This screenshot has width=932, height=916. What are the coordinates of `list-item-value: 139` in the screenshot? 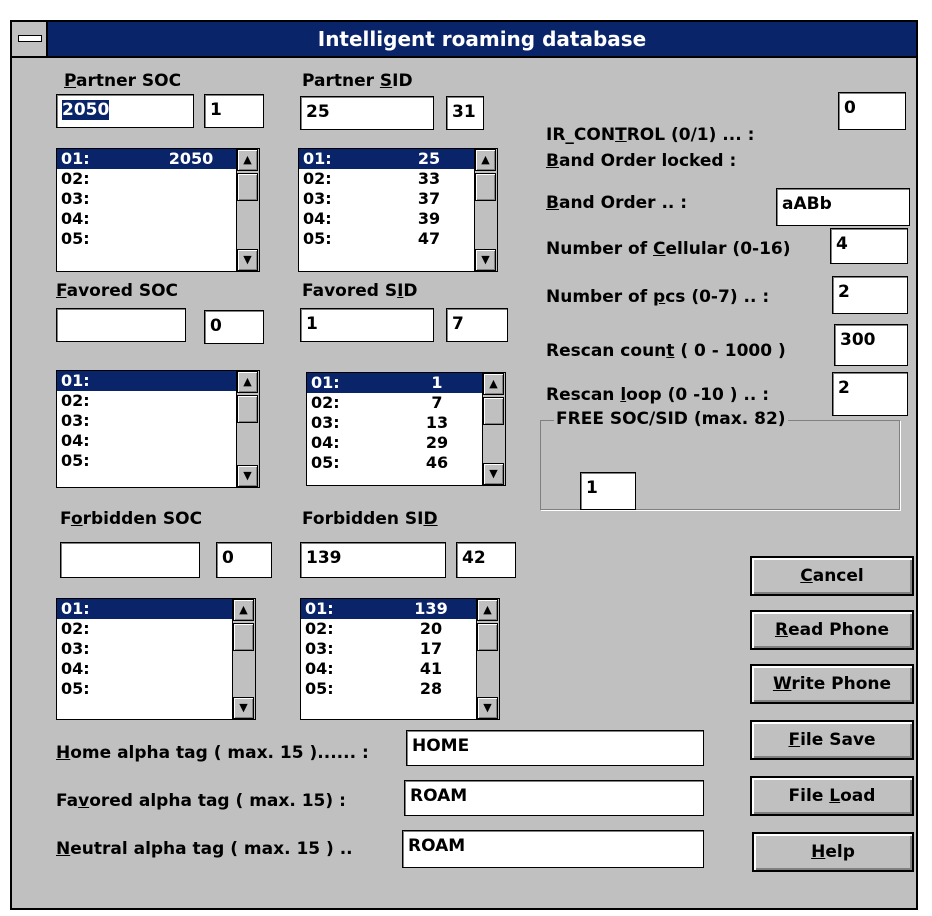 It's located at (431, 608).